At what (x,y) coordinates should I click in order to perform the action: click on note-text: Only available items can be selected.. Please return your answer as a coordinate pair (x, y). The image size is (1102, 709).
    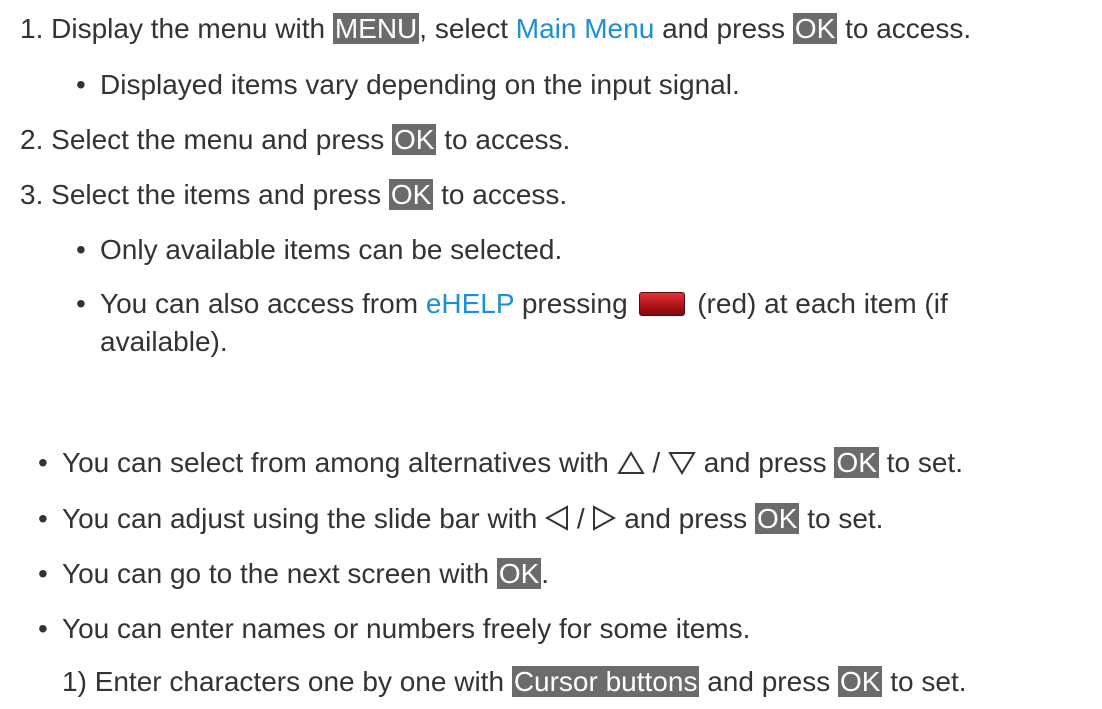
    Looking at the image, I should click on (331, 249).